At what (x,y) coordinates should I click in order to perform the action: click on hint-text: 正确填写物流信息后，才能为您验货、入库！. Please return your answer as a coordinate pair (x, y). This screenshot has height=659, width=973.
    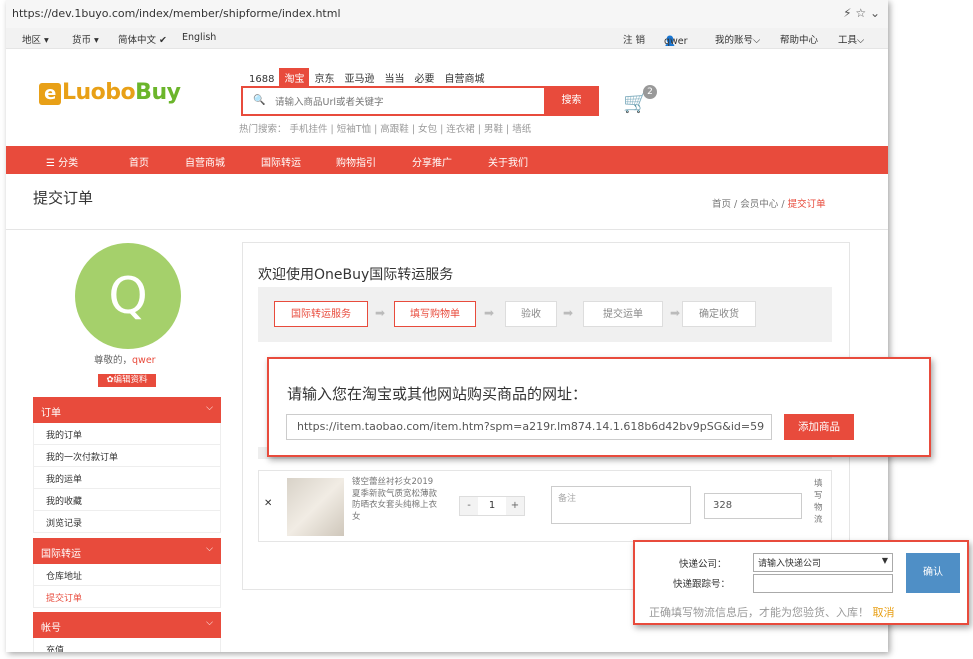
    Looking at the image, I should click on (759, 612).